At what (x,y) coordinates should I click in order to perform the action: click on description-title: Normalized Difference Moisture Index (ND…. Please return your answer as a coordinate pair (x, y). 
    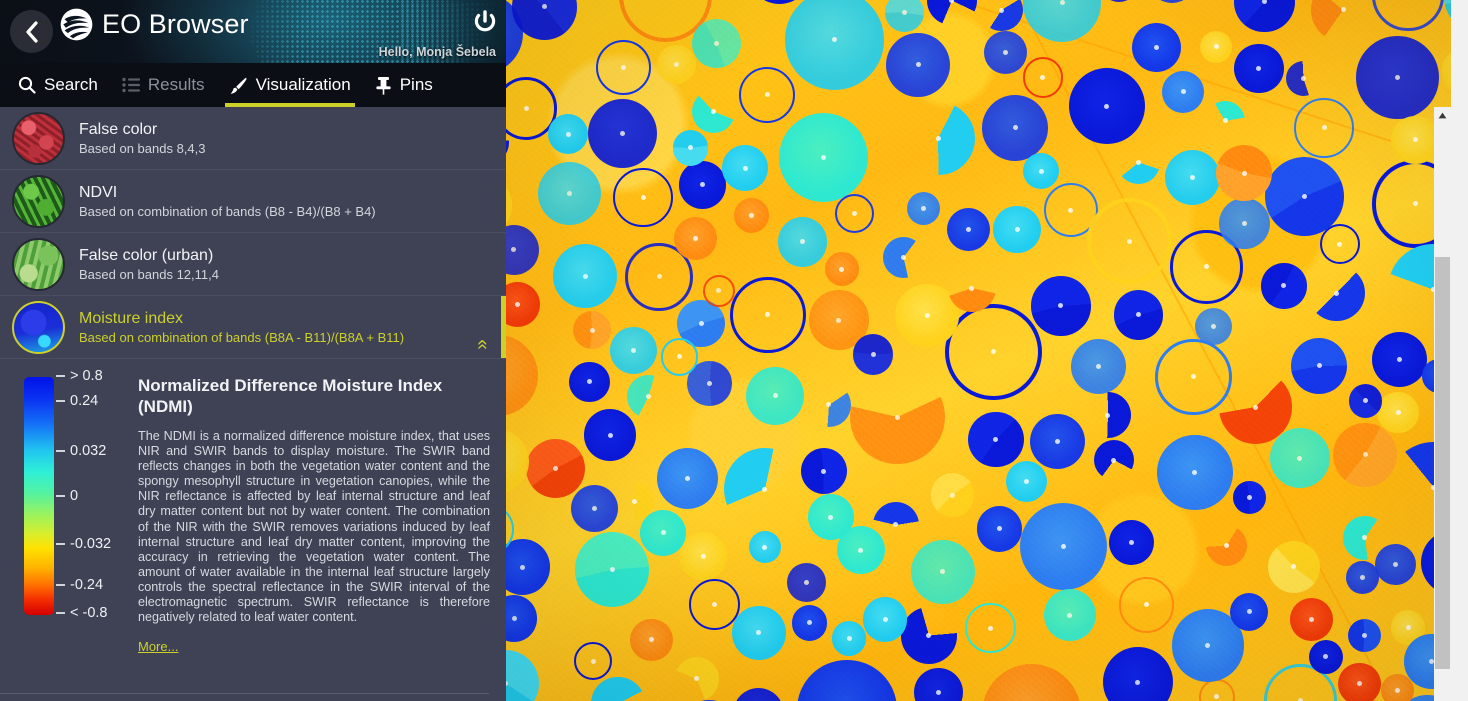
    Looking at the image, I should click on (290, 396).